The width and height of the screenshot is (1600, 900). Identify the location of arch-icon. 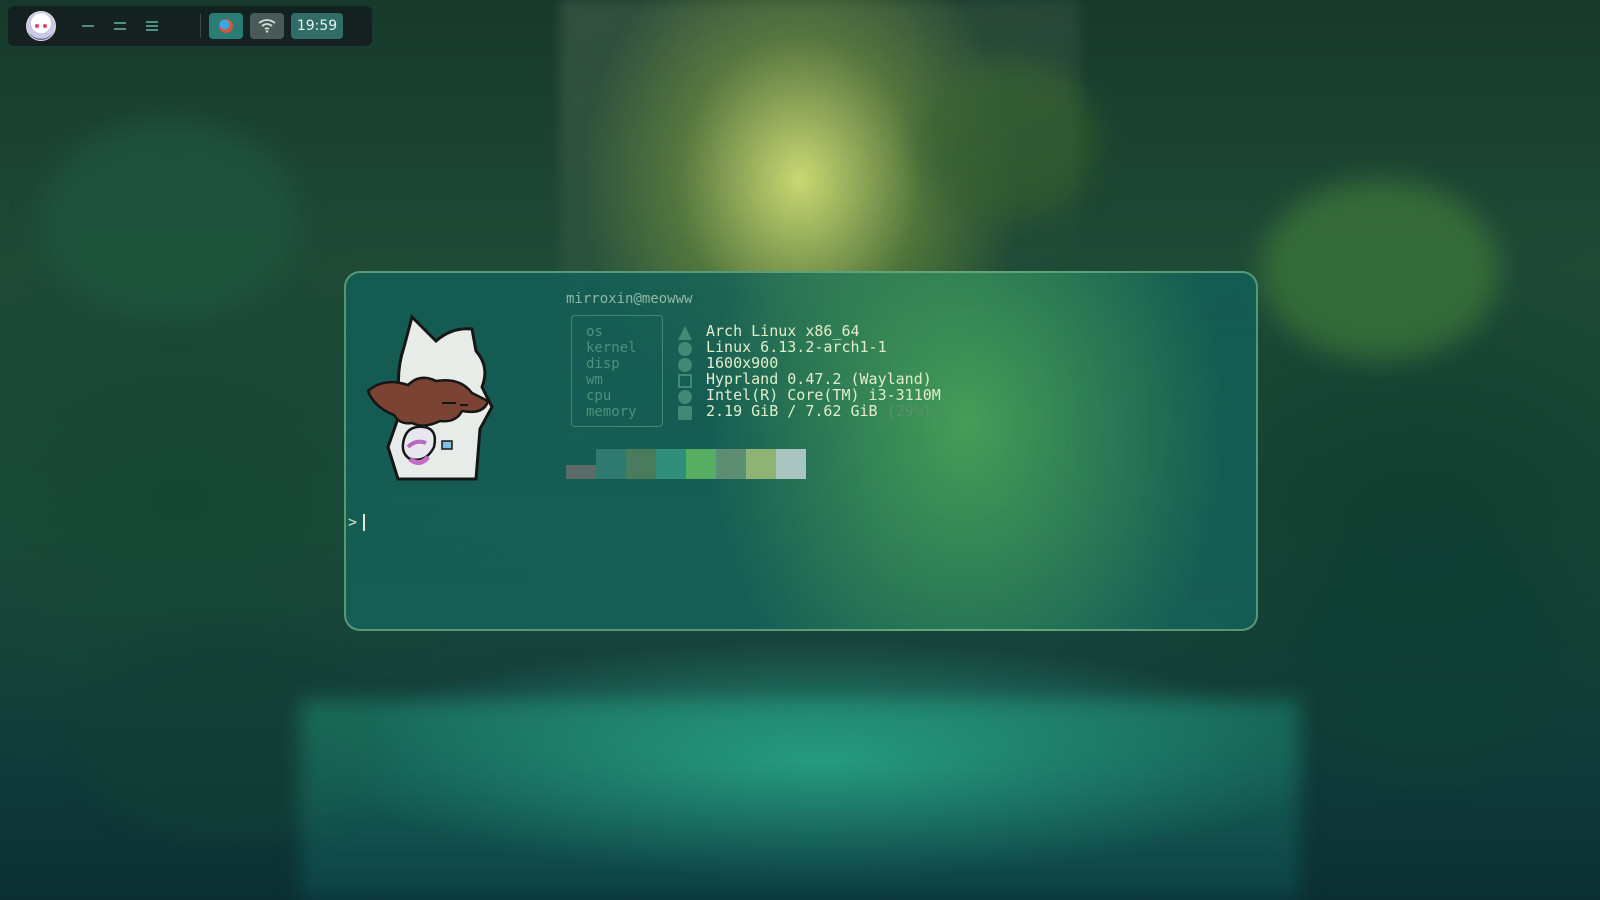
(685, 333).